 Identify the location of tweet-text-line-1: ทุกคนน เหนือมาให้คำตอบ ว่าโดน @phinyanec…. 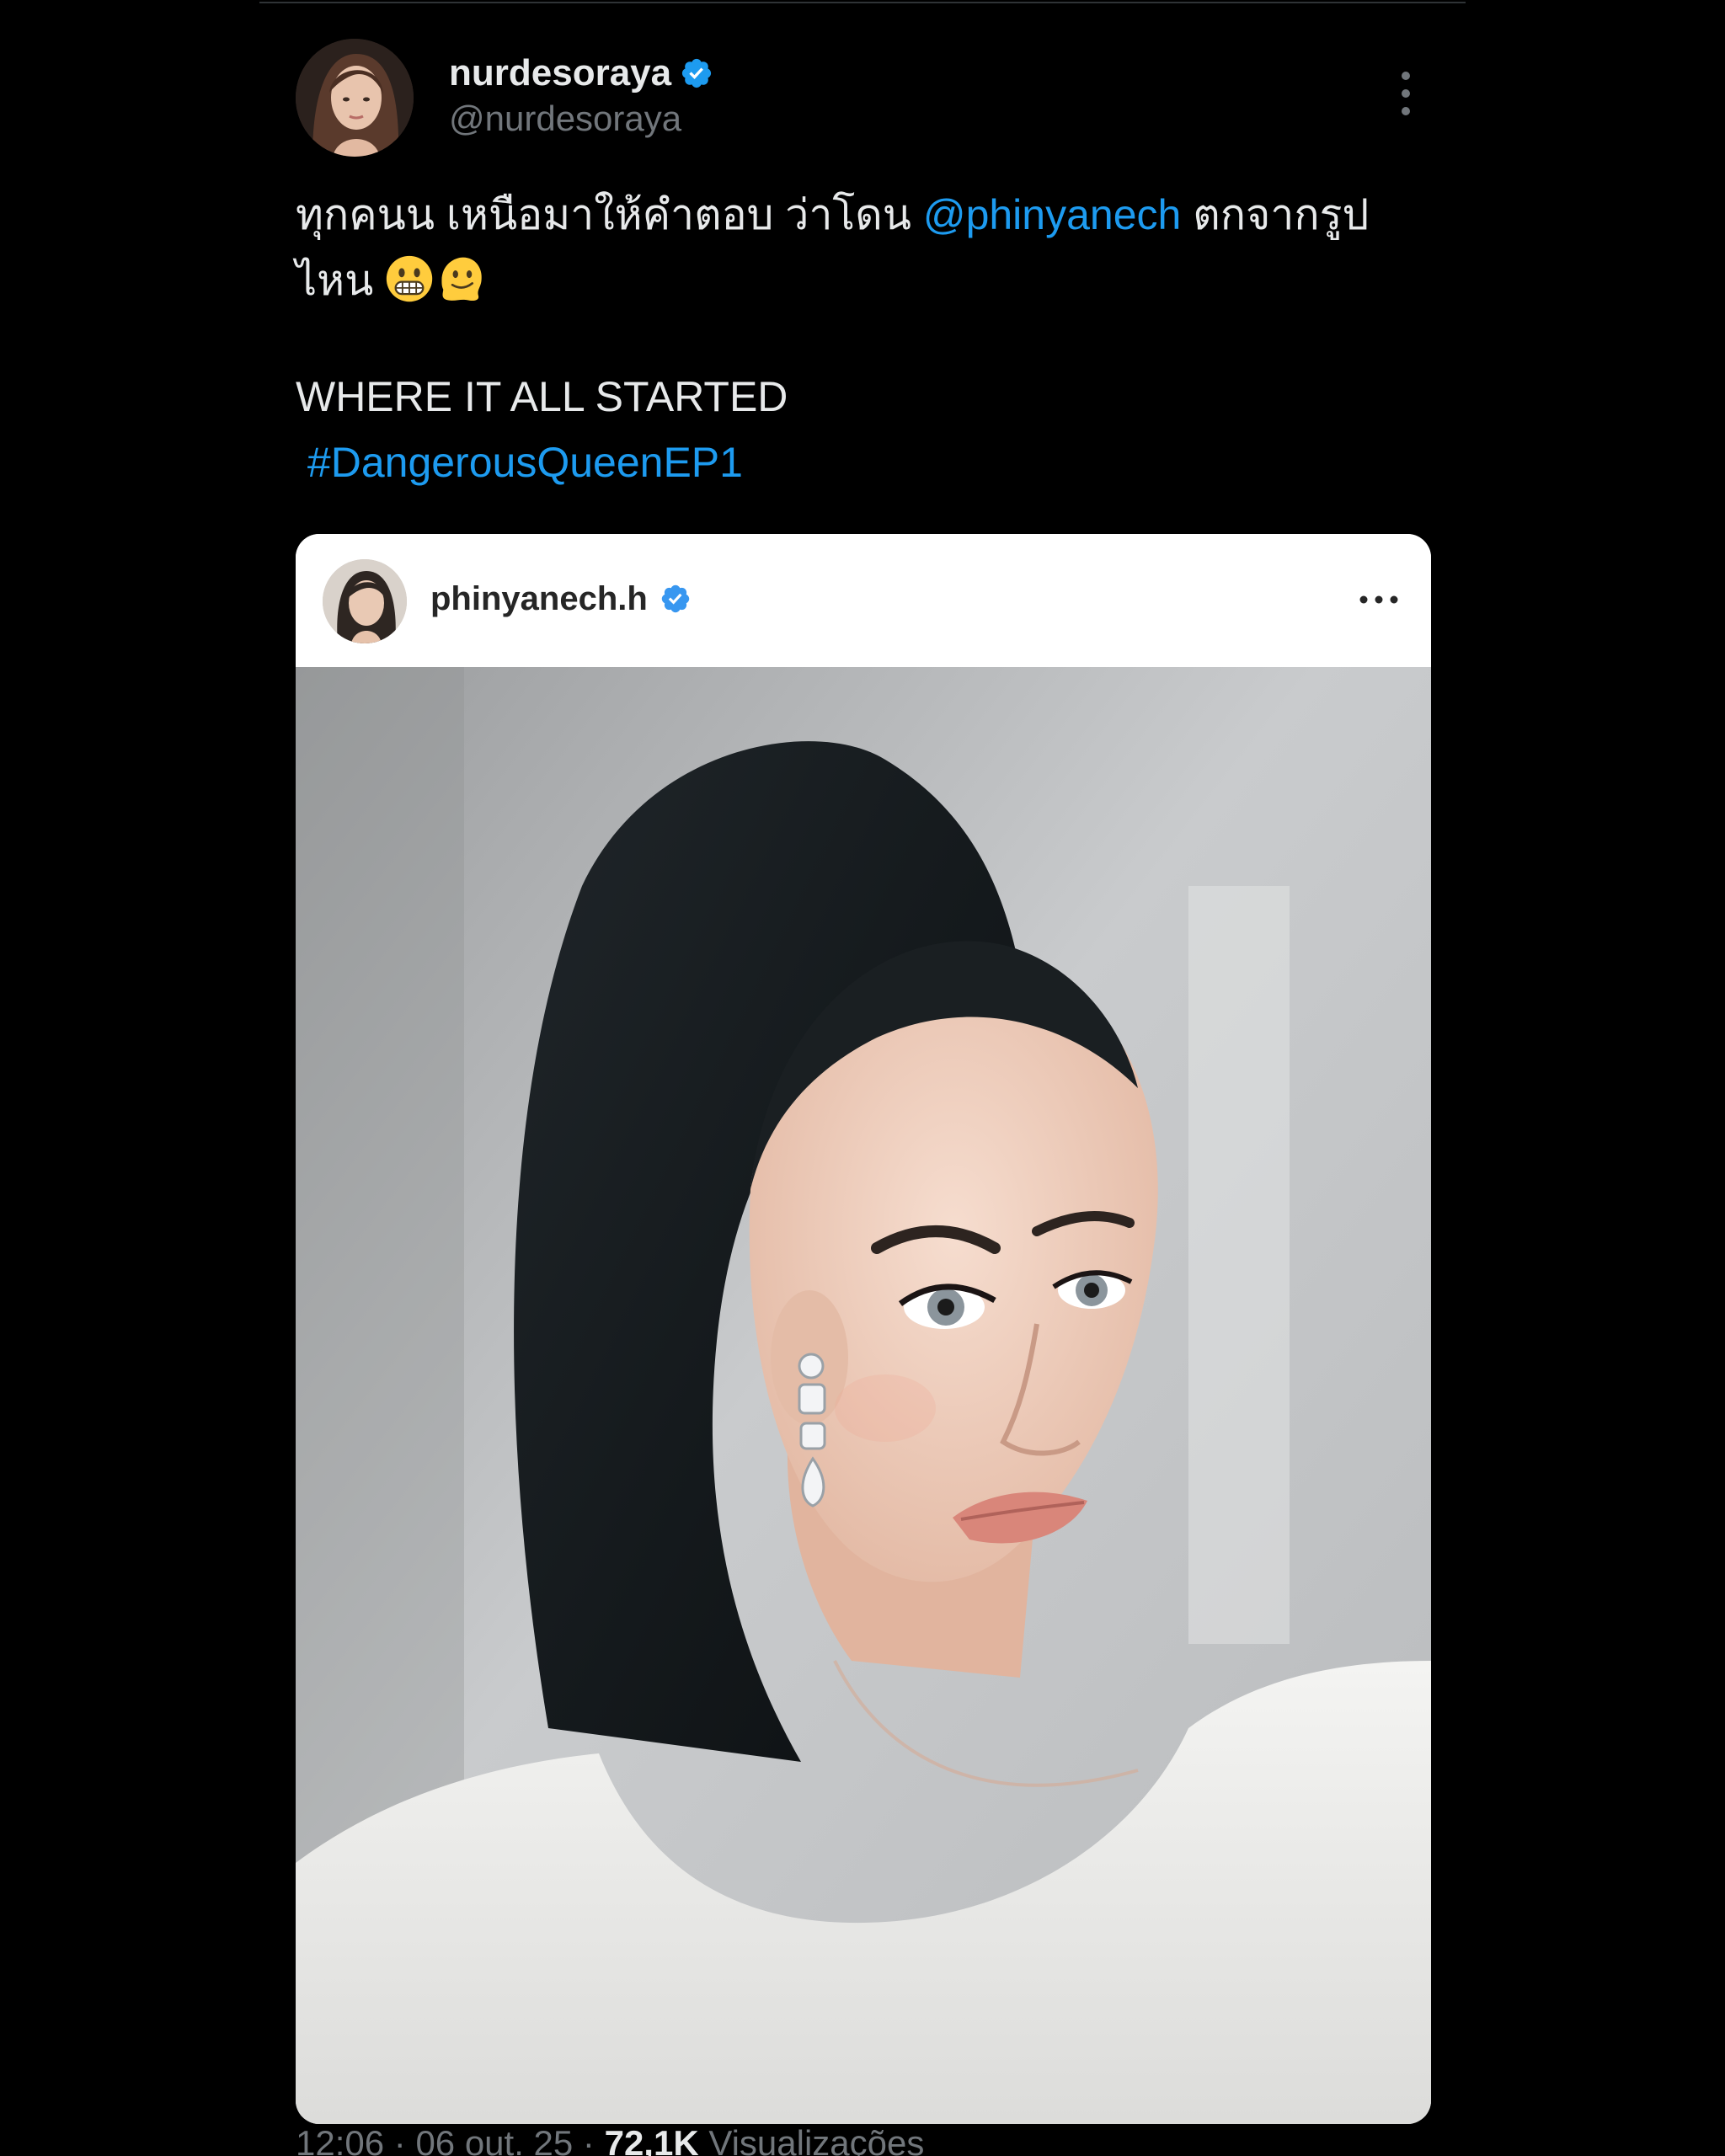
(860, 215).